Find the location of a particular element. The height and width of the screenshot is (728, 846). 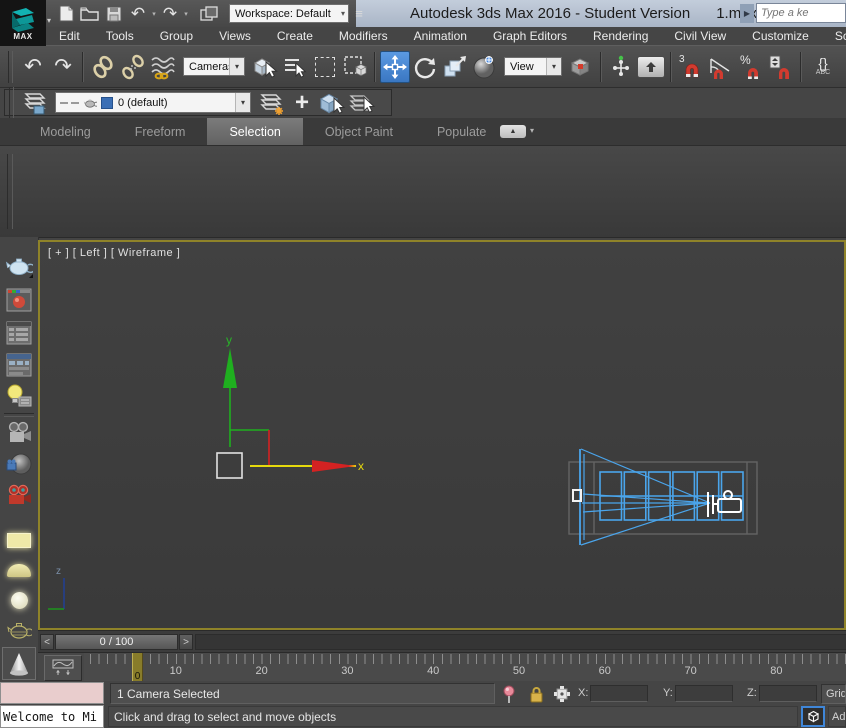

ribbon-grip is located at coordinates (10, 191).